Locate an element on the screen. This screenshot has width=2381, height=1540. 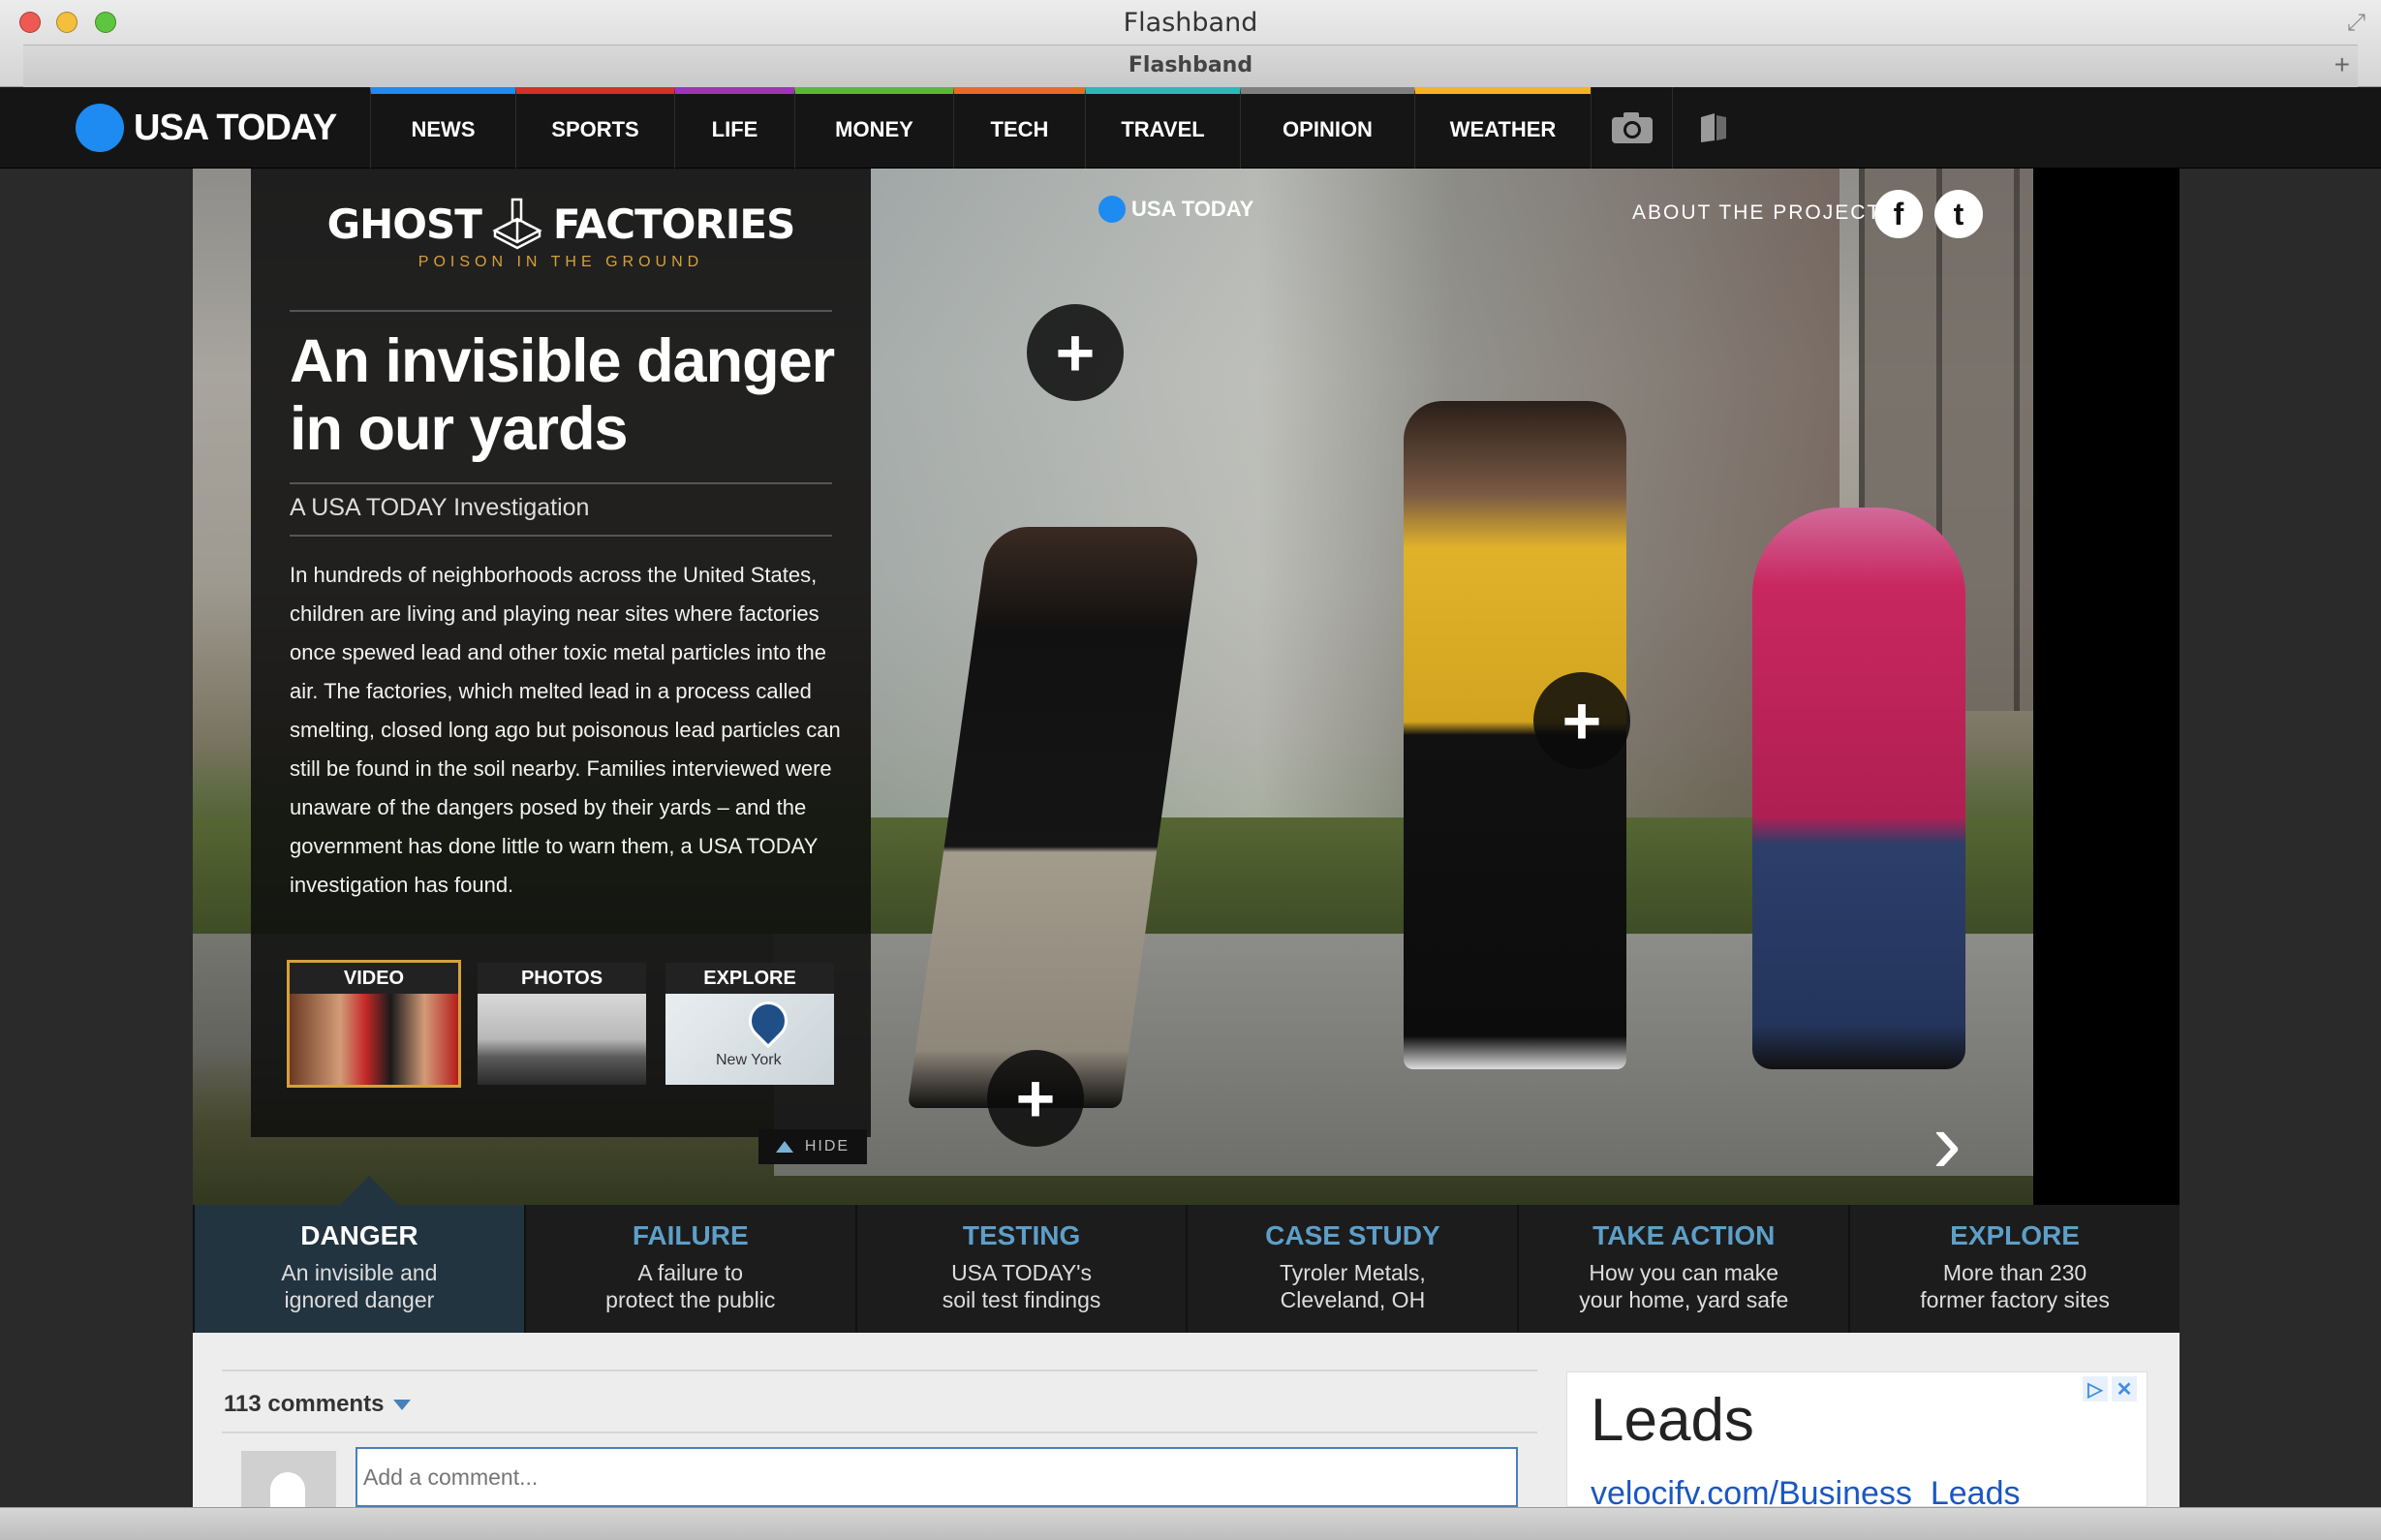
section-title: TAKE ACTION is located at coordinates (1684, 1235).